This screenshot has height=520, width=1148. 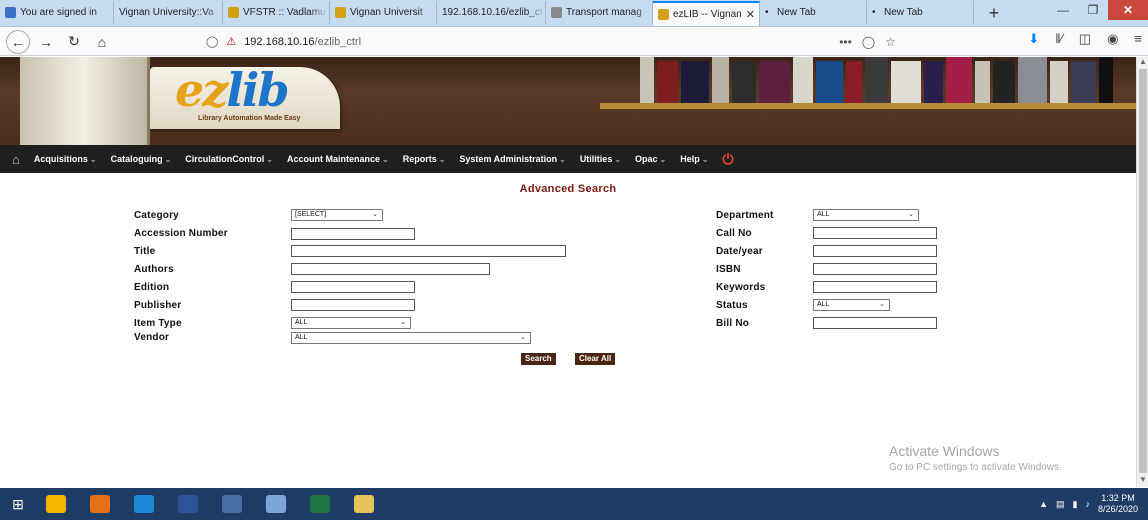 I want to click on menu-item-help: Help ⌄, so click(x=694, y=159).